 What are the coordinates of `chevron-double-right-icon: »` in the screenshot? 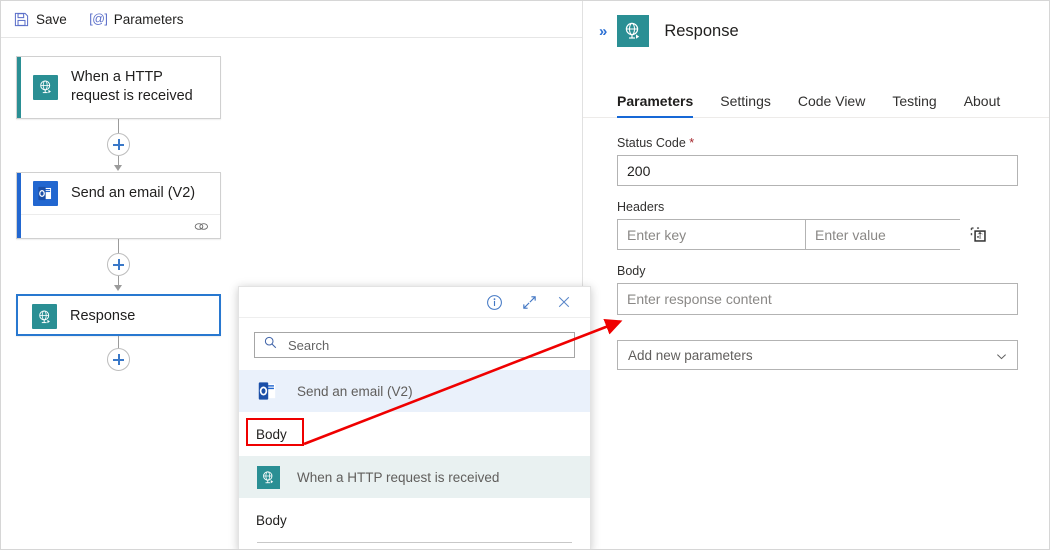 It's located at (603, 31).